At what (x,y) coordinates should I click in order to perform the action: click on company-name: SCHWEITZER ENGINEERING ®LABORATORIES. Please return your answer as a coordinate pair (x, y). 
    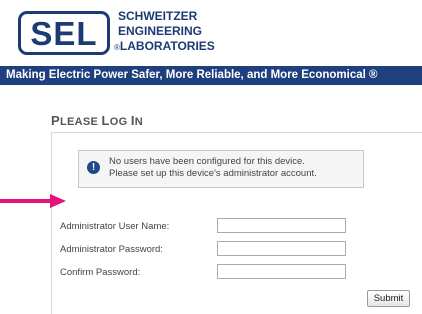
    Looking at the image, I should click on (164, 32).